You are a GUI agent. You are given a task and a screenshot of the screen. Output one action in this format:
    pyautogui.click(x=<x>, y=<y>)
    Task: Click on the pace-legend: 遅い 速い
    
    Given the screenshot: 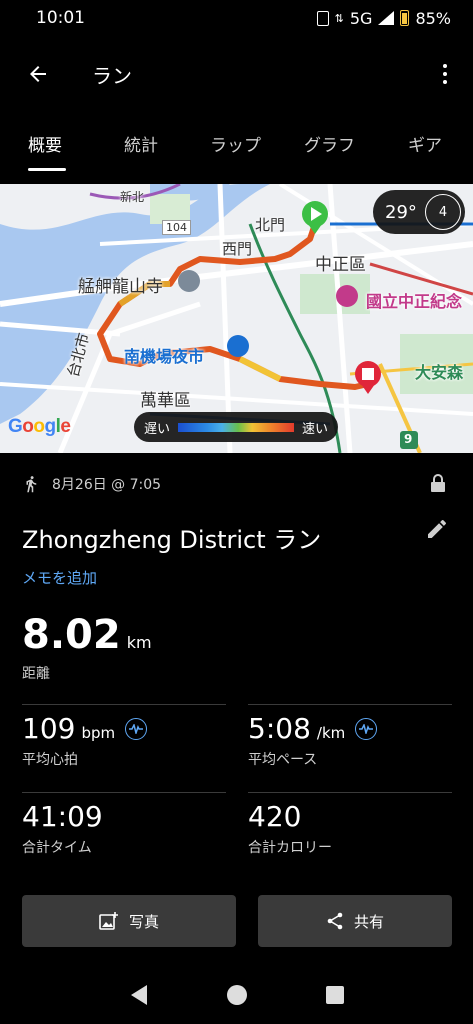 What is the action you would take?
    pyautogui.click(x=236, y=427)
    